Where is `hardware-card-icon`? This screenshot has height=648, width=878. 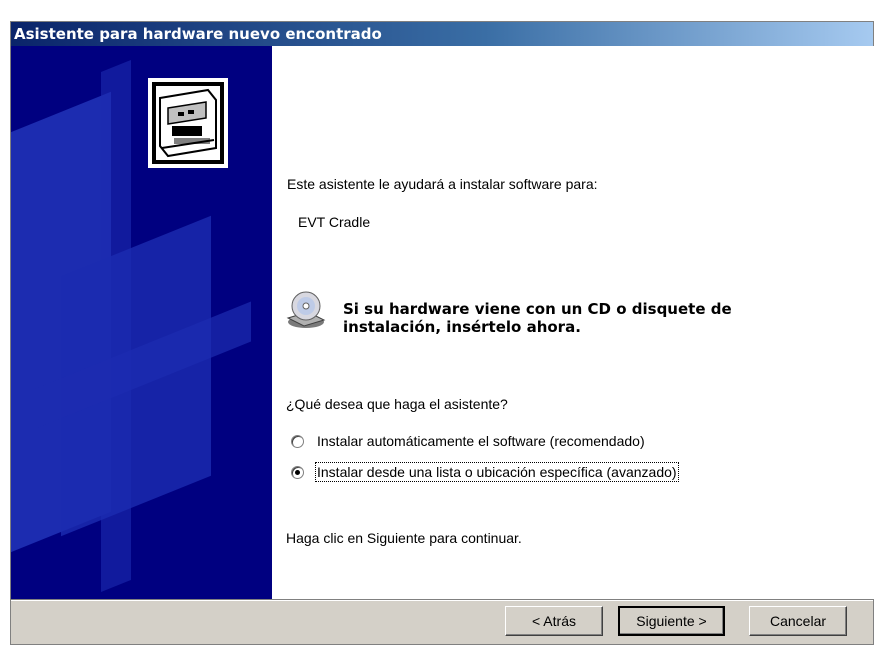 hardware-card-icon is located at coordinates (188, 123).